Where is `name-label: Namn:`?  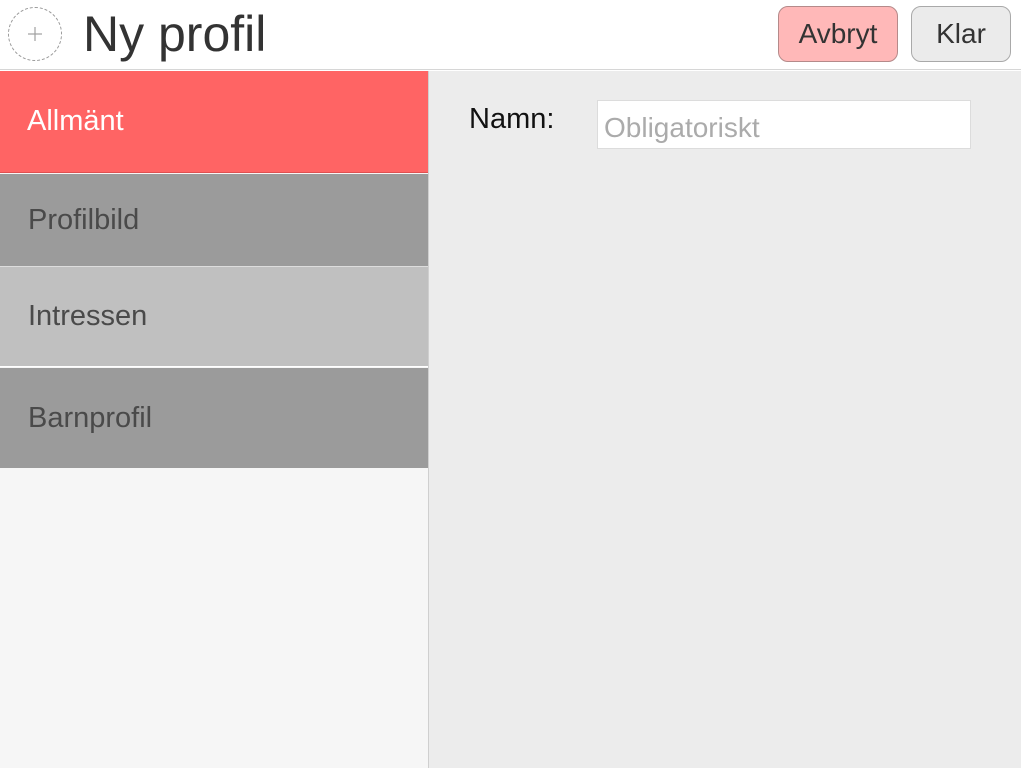
name-label: Namn: is located at coordinates (512, 119).